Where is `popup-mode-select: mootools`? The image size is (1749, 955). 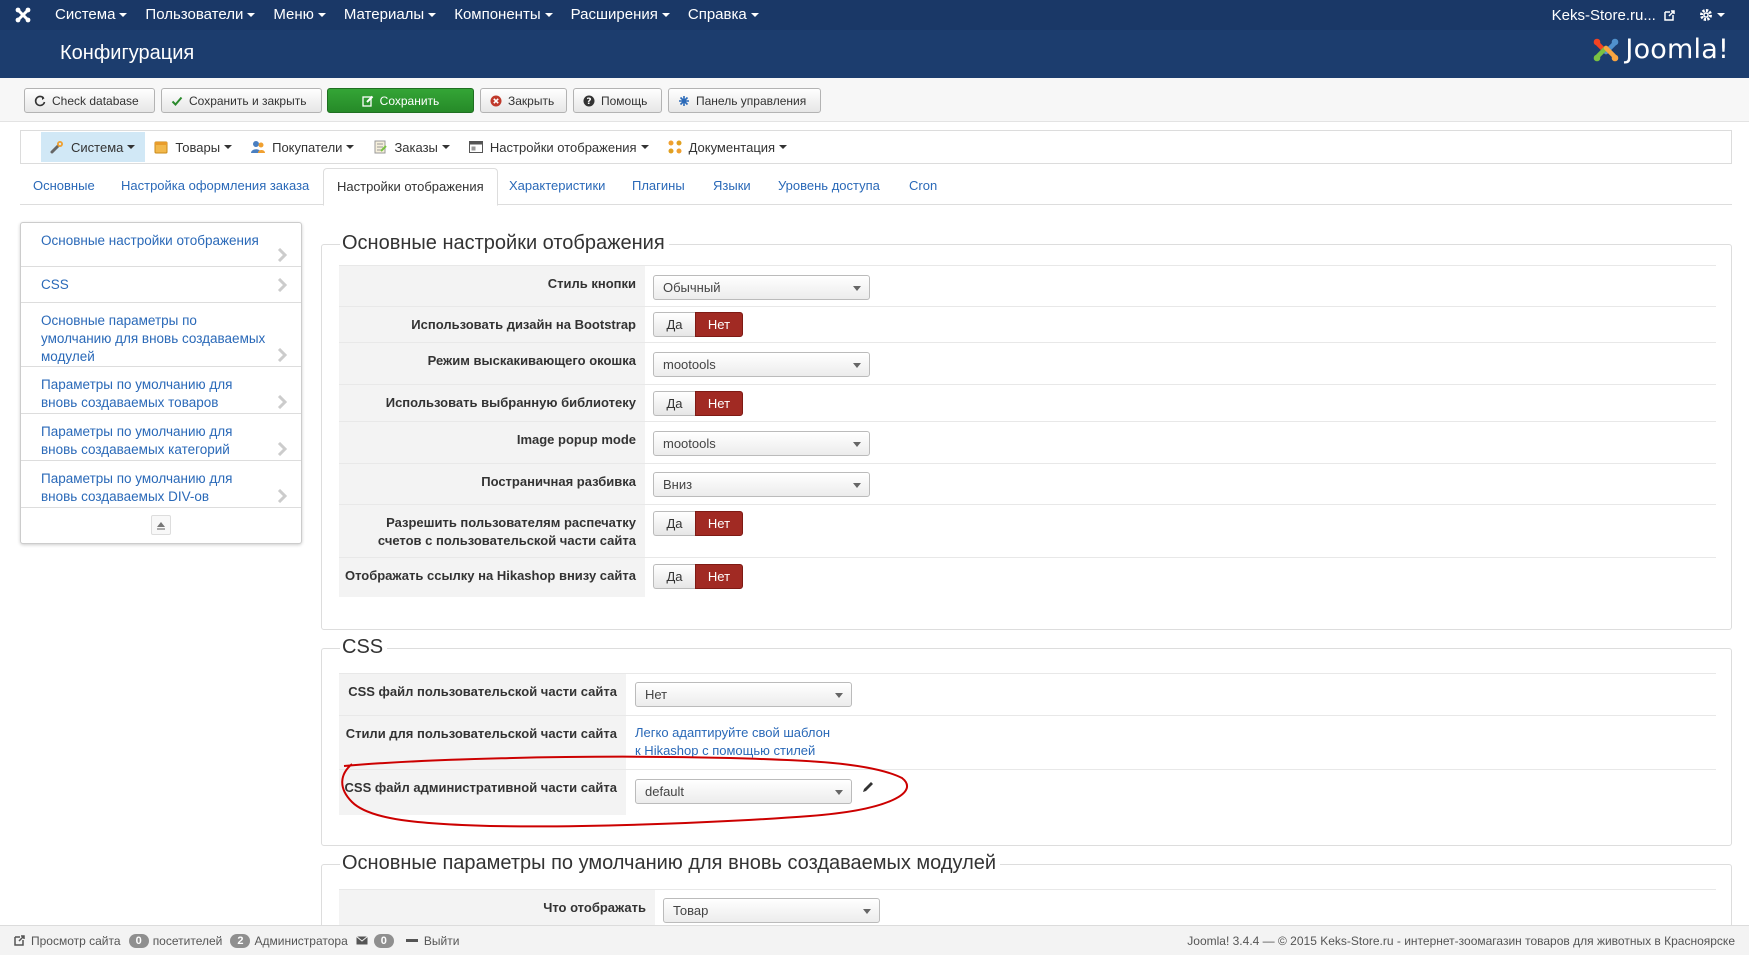 popup-mode-select: mootools is located at coordinates (761, 364).